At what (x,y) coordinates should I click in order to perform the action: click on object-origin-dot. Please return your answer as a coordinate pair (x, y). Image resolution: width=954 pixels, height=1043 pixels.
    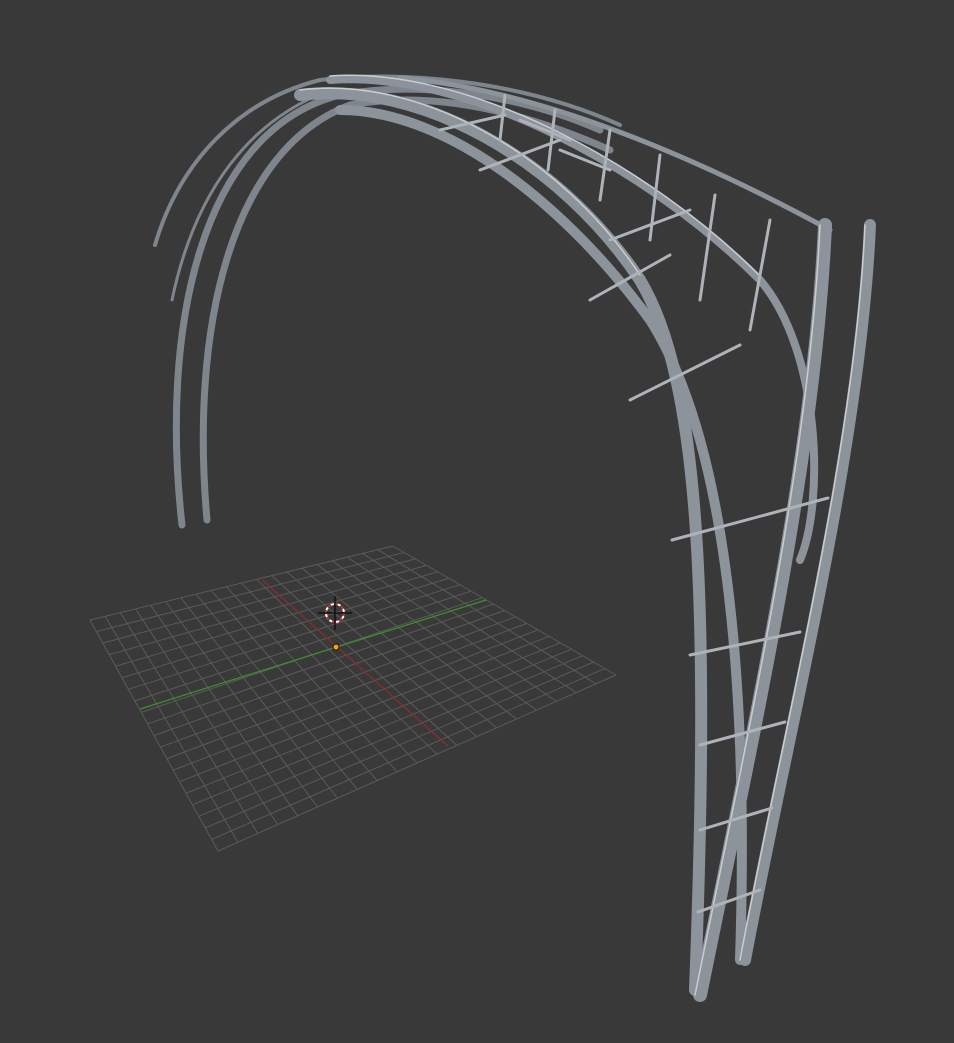
    Looking at the image, I should click on (336, 647).